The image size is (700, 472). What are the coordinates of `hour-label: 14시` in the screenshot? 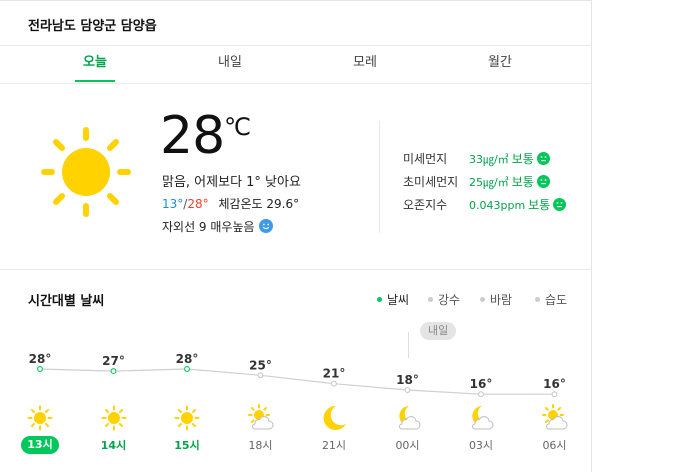 It's located at (113, 445).